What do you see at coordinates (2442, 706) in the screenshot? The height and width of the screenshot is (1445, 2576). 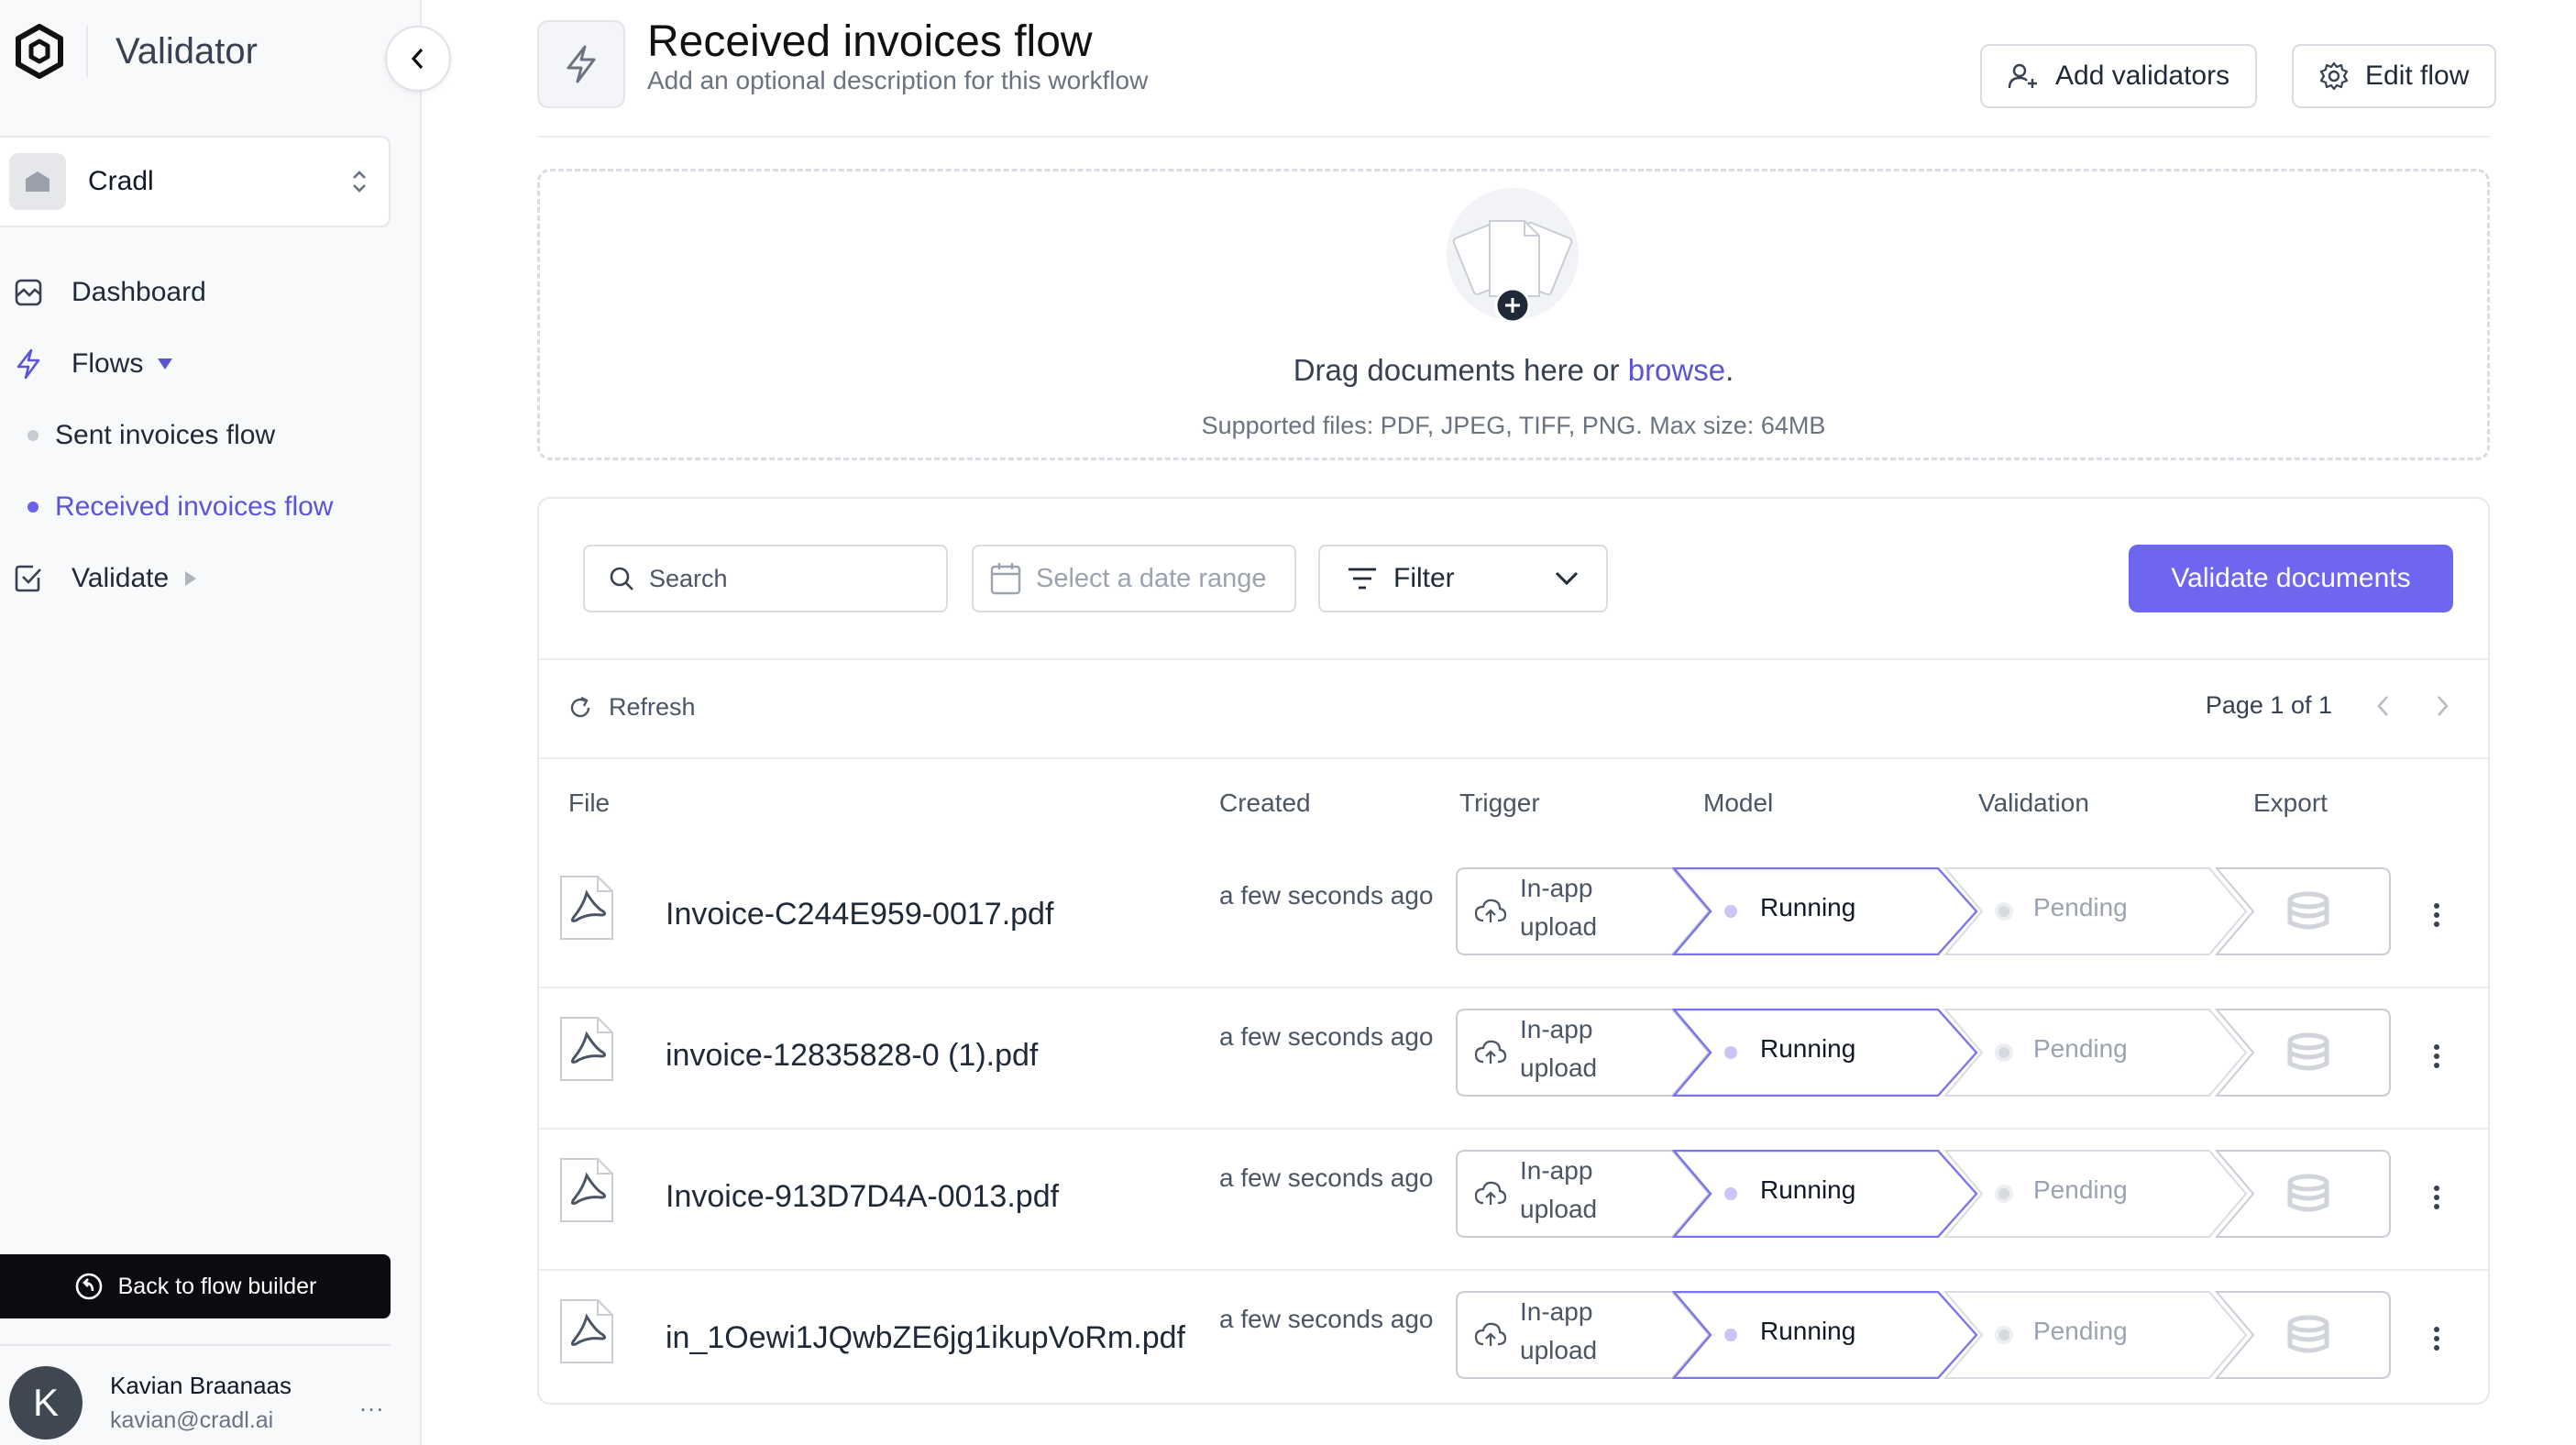 I see `next-page-button` at bounding box center [2442, 706].